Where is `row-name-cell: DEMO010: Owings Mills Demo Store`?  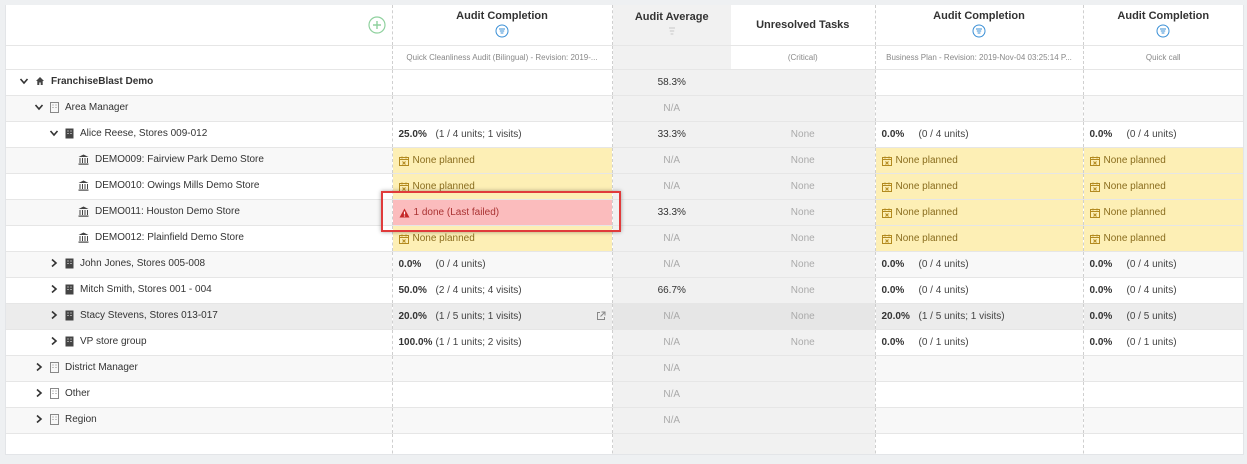
row-name-cell: DEMO010: Owings Mills Demo Store is located at coordinates (199, 186).